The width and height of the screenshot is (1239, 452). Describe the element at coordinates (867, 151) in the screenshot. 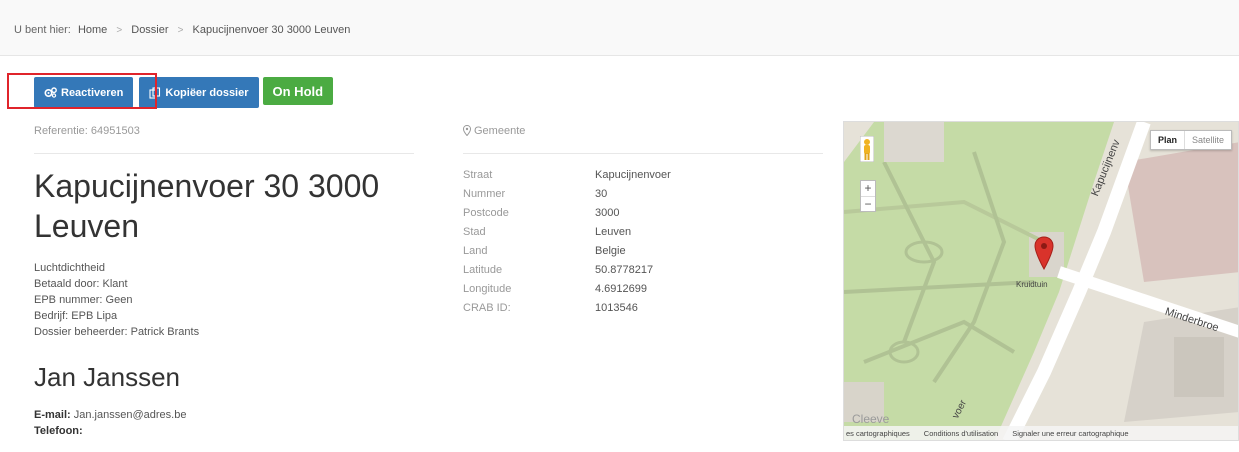

I see `street-view-pegman-icon` at that location.